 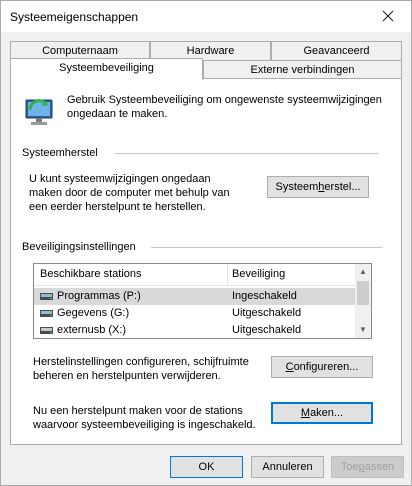 I want to click on close-button, so click(x=388, y=16).